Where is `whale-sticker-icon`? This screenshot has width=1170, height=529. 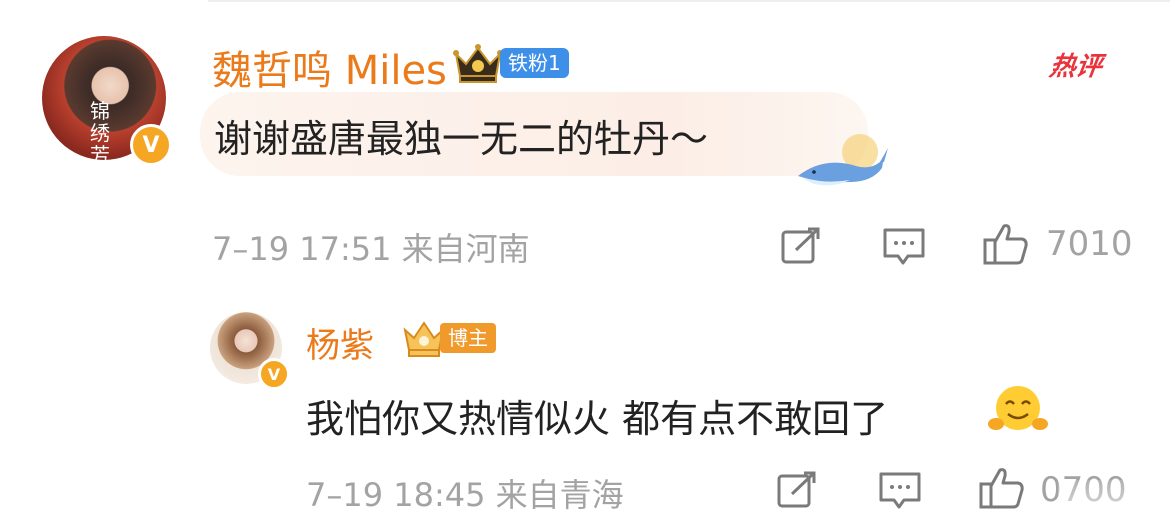
whale-sticker-icon is located at coordinates (843, 160).